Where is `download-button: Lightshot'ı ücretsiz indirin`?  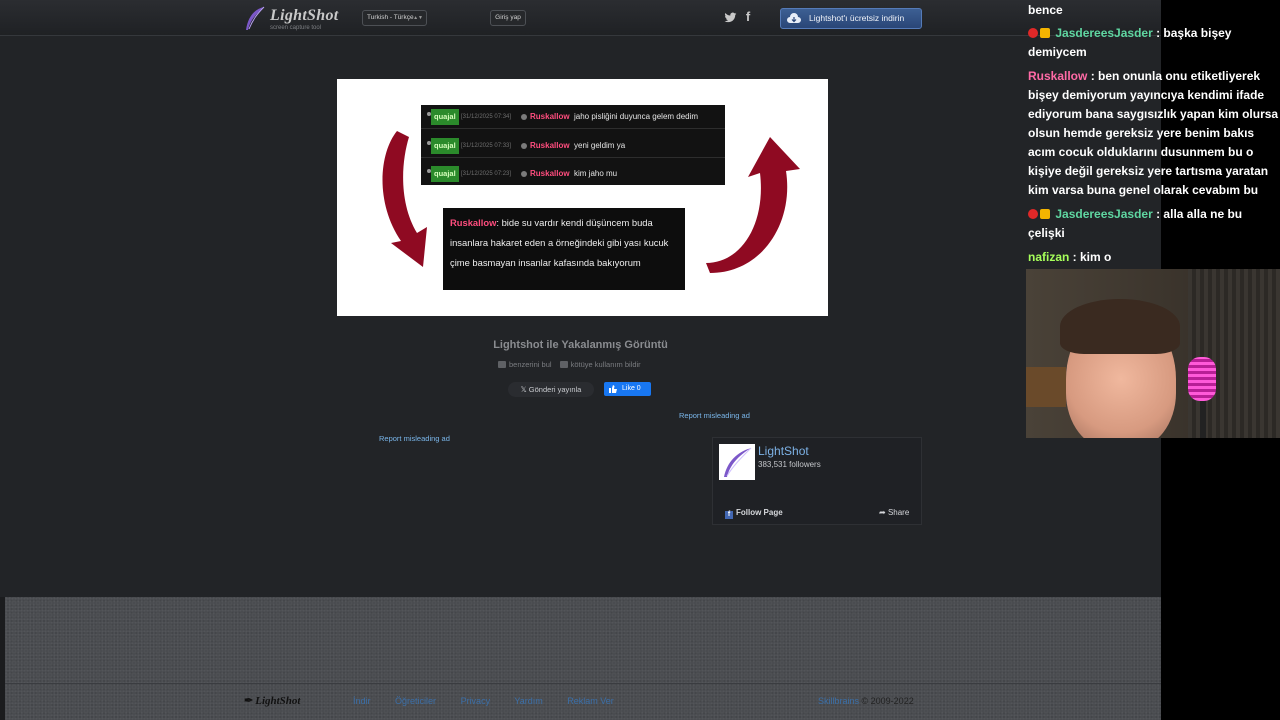
download-button: Lightshot'ı ücretsiz indirin is located at coordinates (851, 18).